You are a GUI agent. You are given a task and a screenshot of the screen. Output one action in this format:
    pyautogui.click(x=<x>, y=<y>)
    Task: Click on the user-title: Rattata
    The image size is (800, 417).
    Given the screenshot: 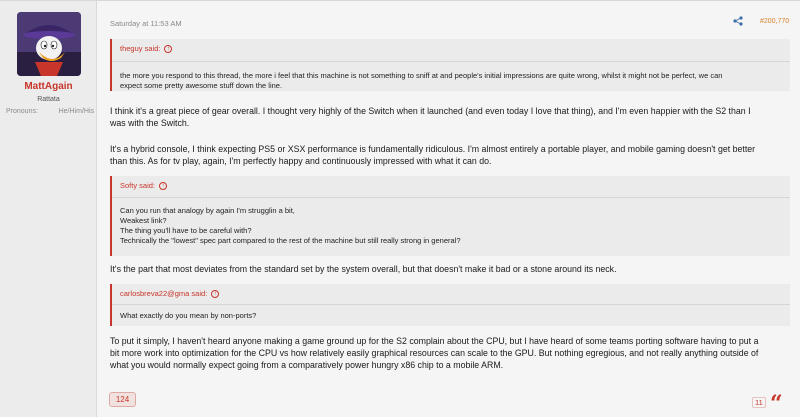 What is the action you would take?
    pyautogui.click(x=48, y=99)
    